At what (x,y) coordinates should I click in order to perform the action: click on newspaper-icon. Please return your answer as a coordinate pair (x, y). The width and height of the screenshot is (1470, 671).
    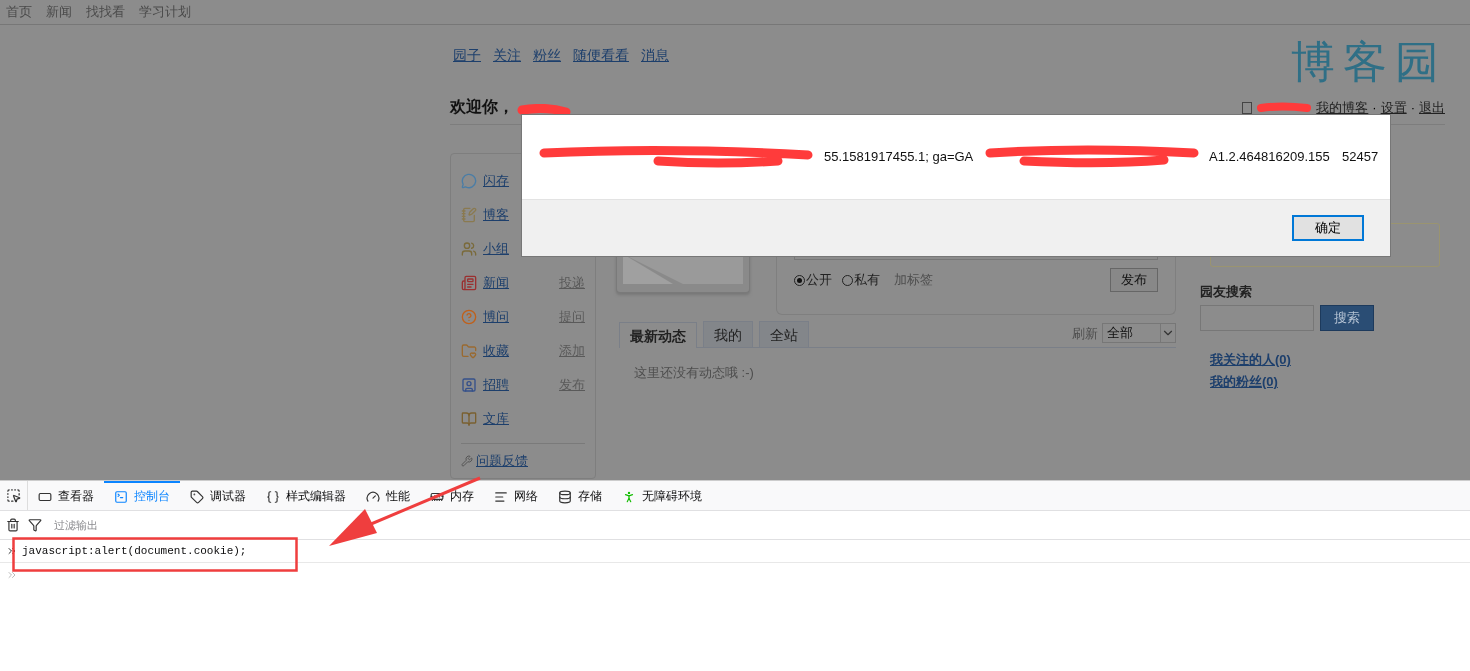
    Looking at the image, I should click on (469, 283).